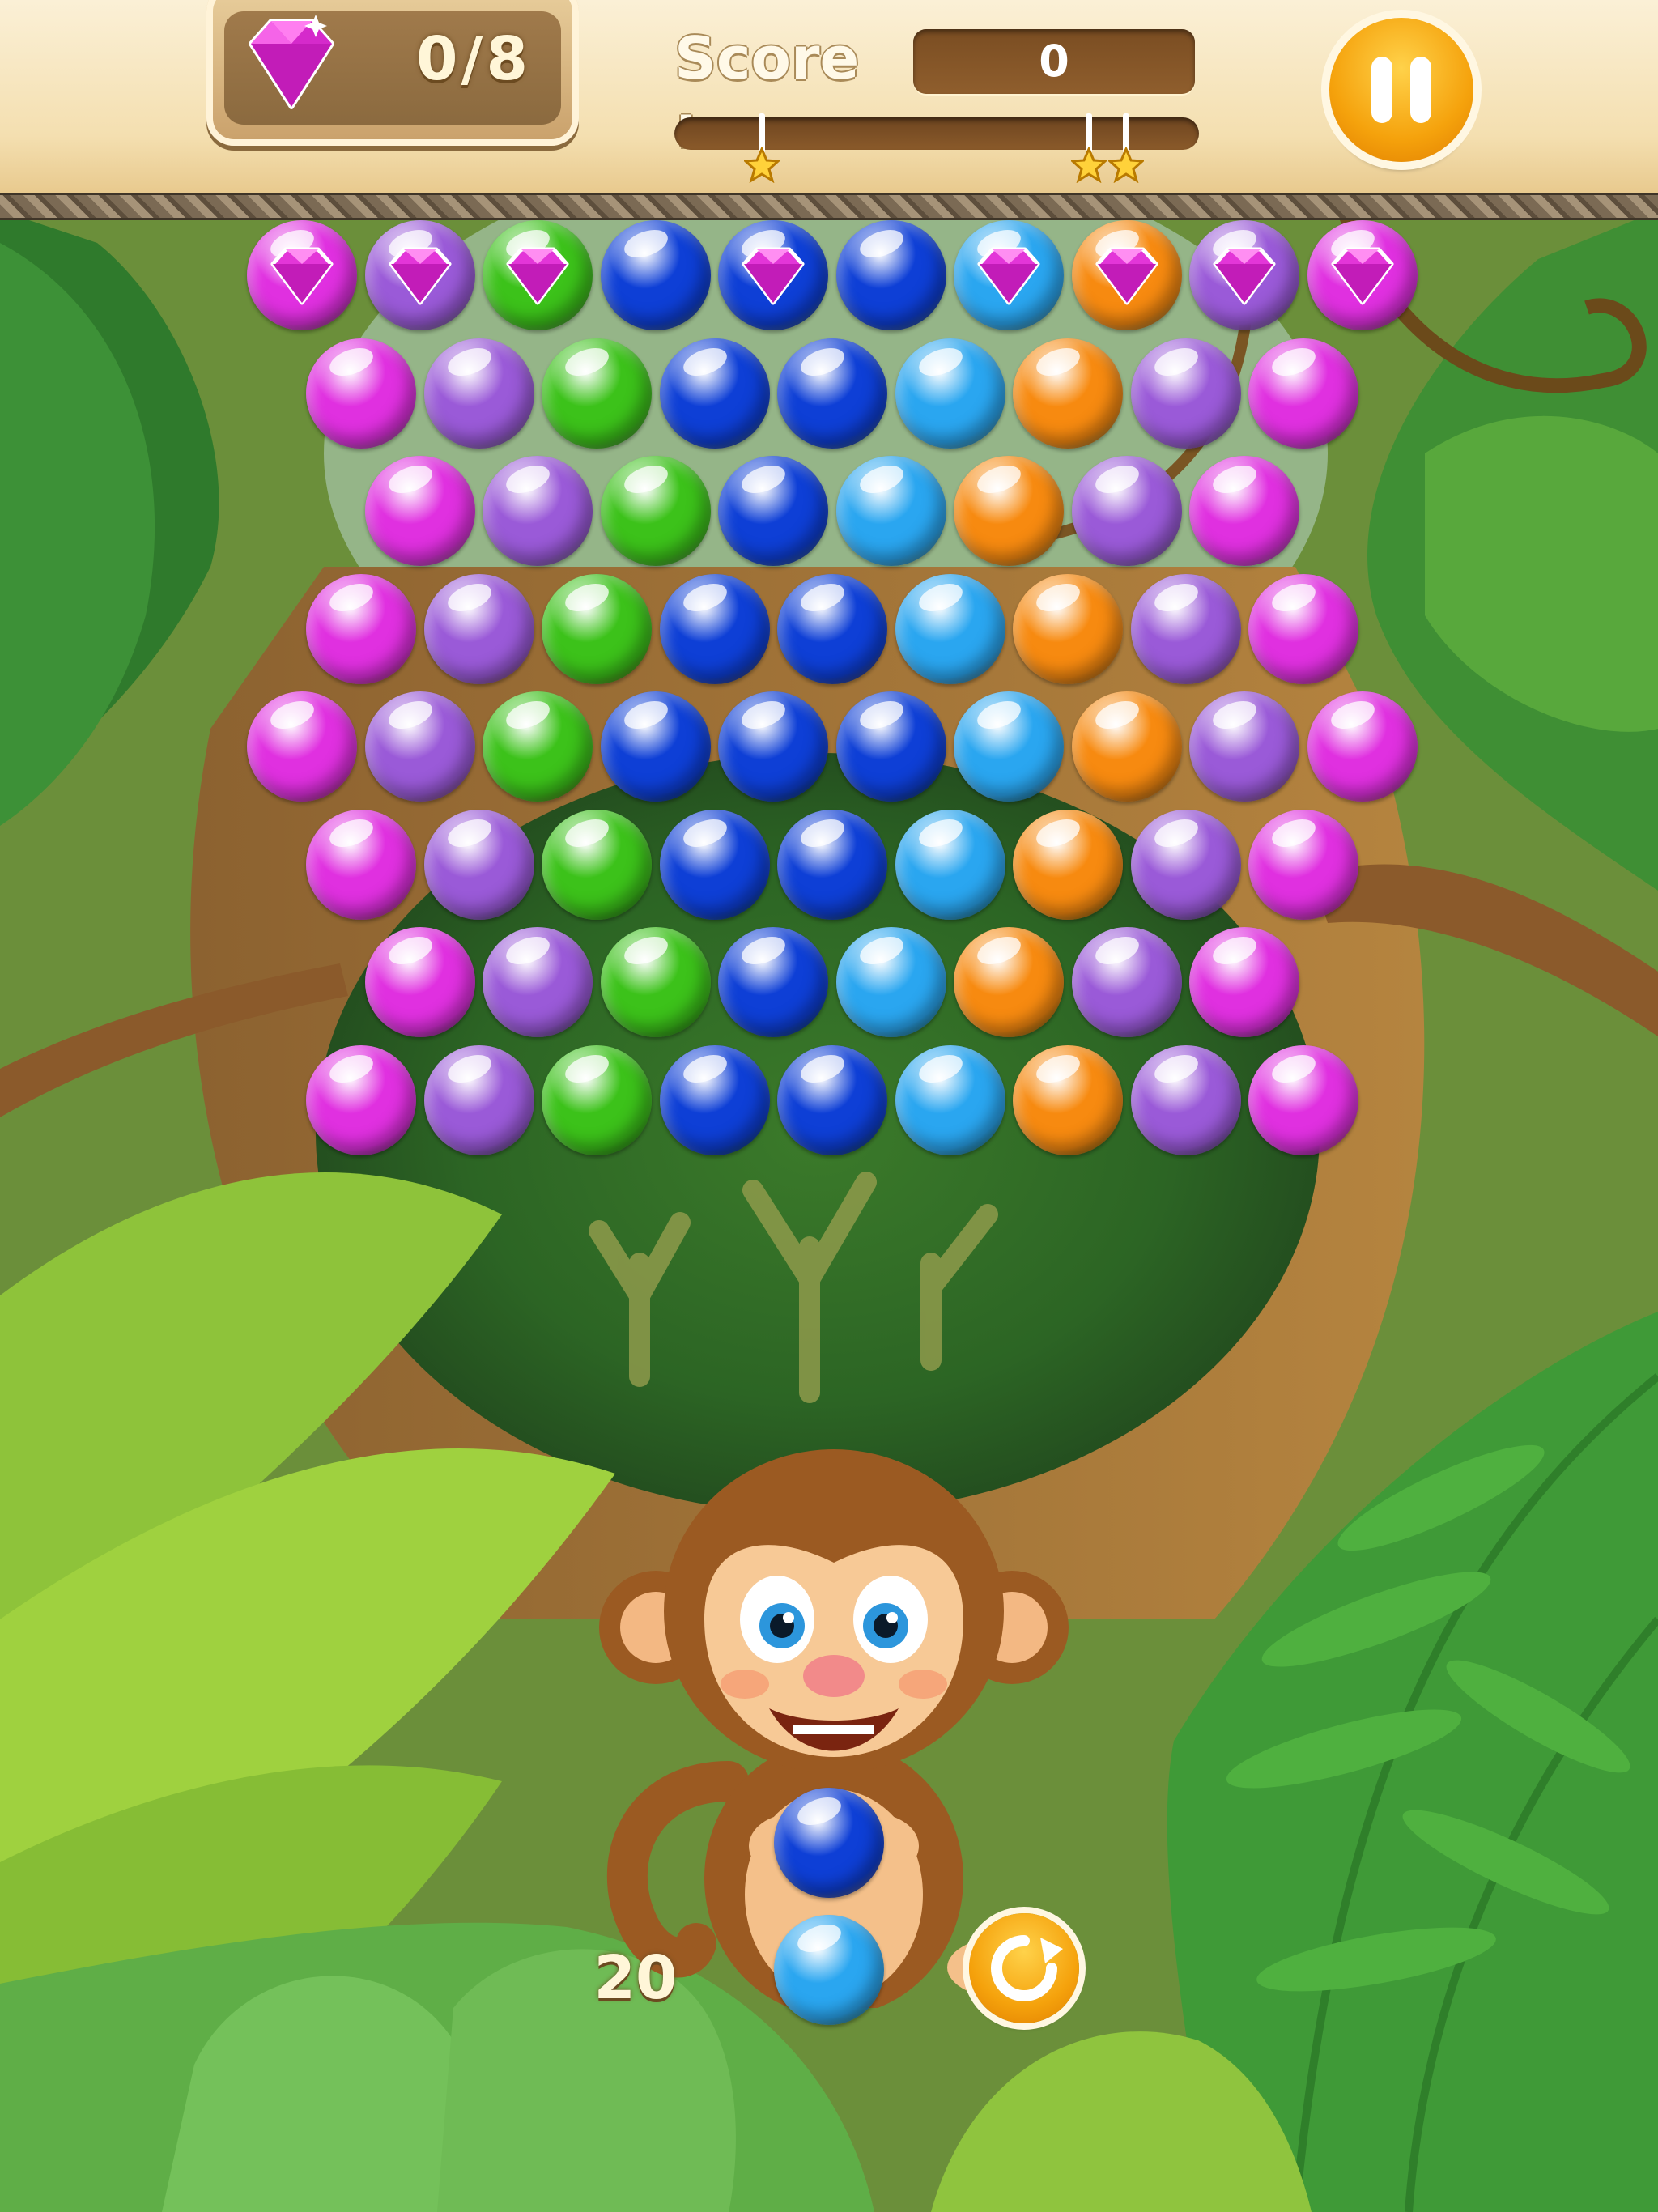 This screenshot has width=1658, height=2212. I want to click on swap-icon, so click(1027, 1968).